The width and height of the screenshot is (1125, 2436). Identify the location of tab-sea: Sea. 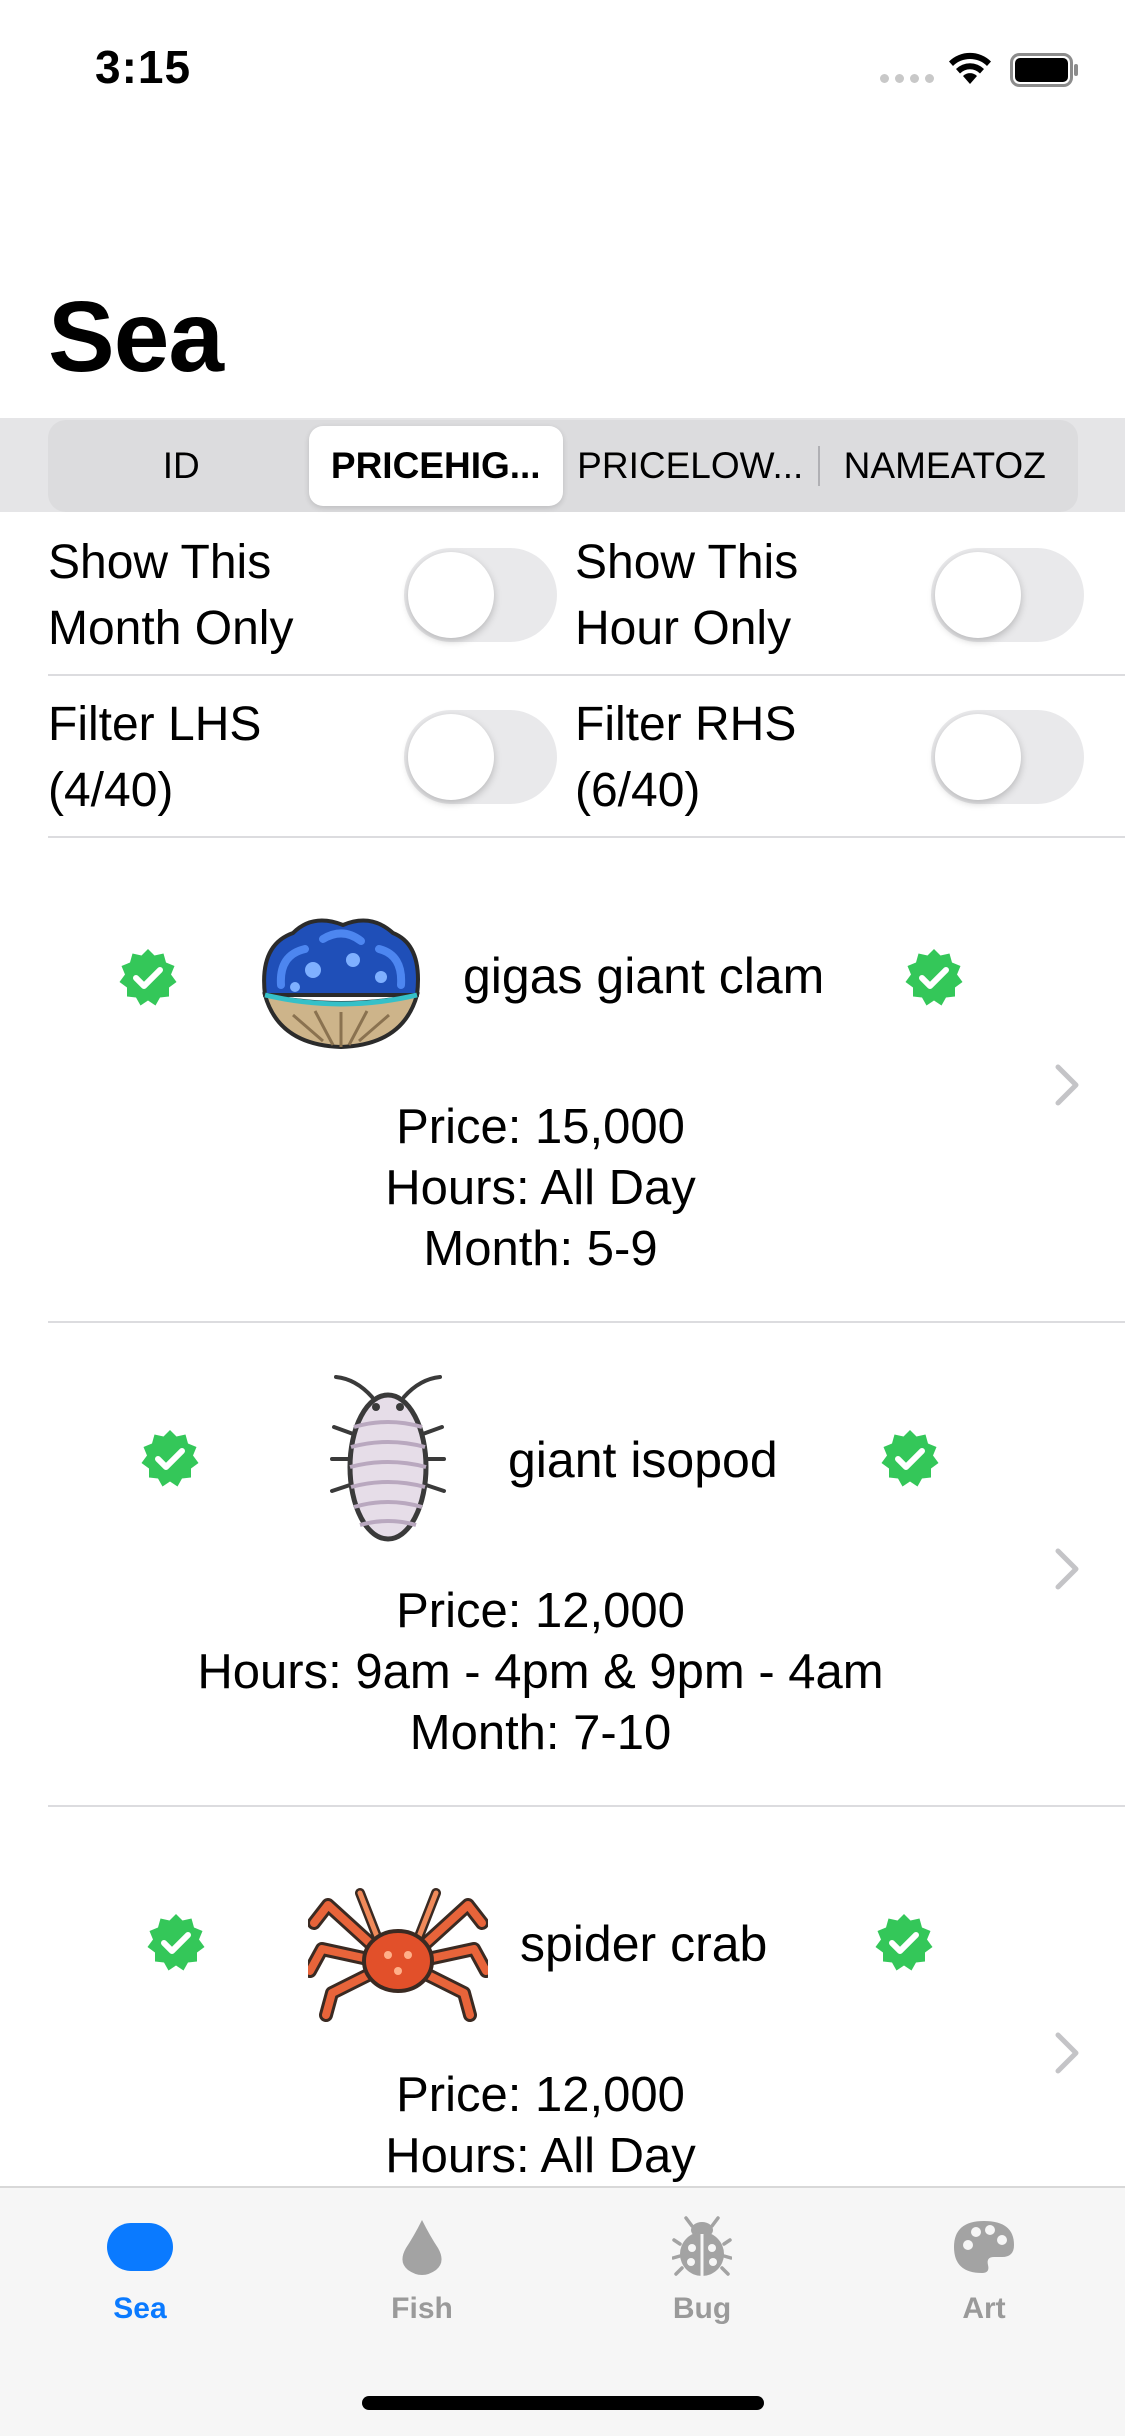
(140, 2269).